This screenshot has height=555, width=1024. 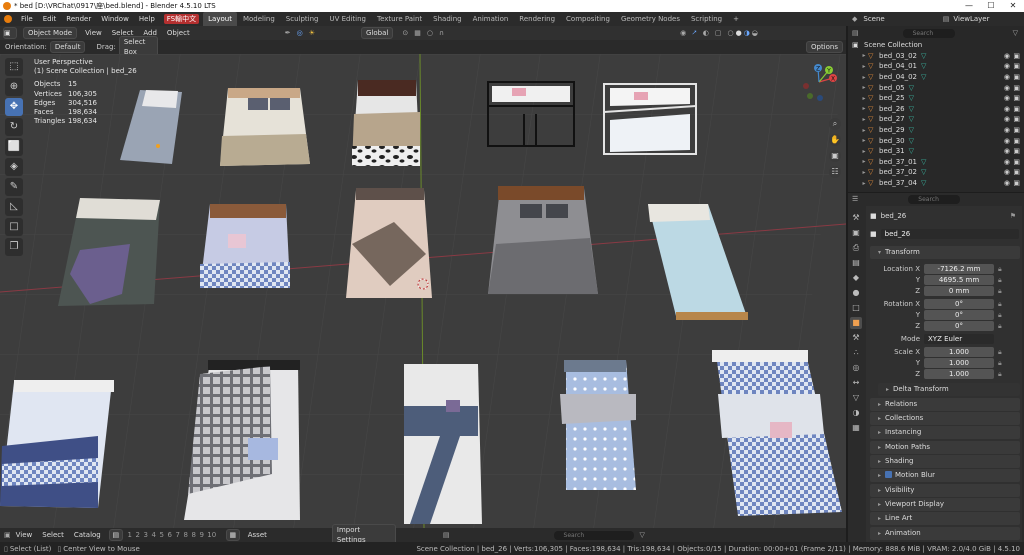 What do you see at coordinates (202, 535) in the screenshot?
I see `page-9: 9` at bounding box center [202, 535].